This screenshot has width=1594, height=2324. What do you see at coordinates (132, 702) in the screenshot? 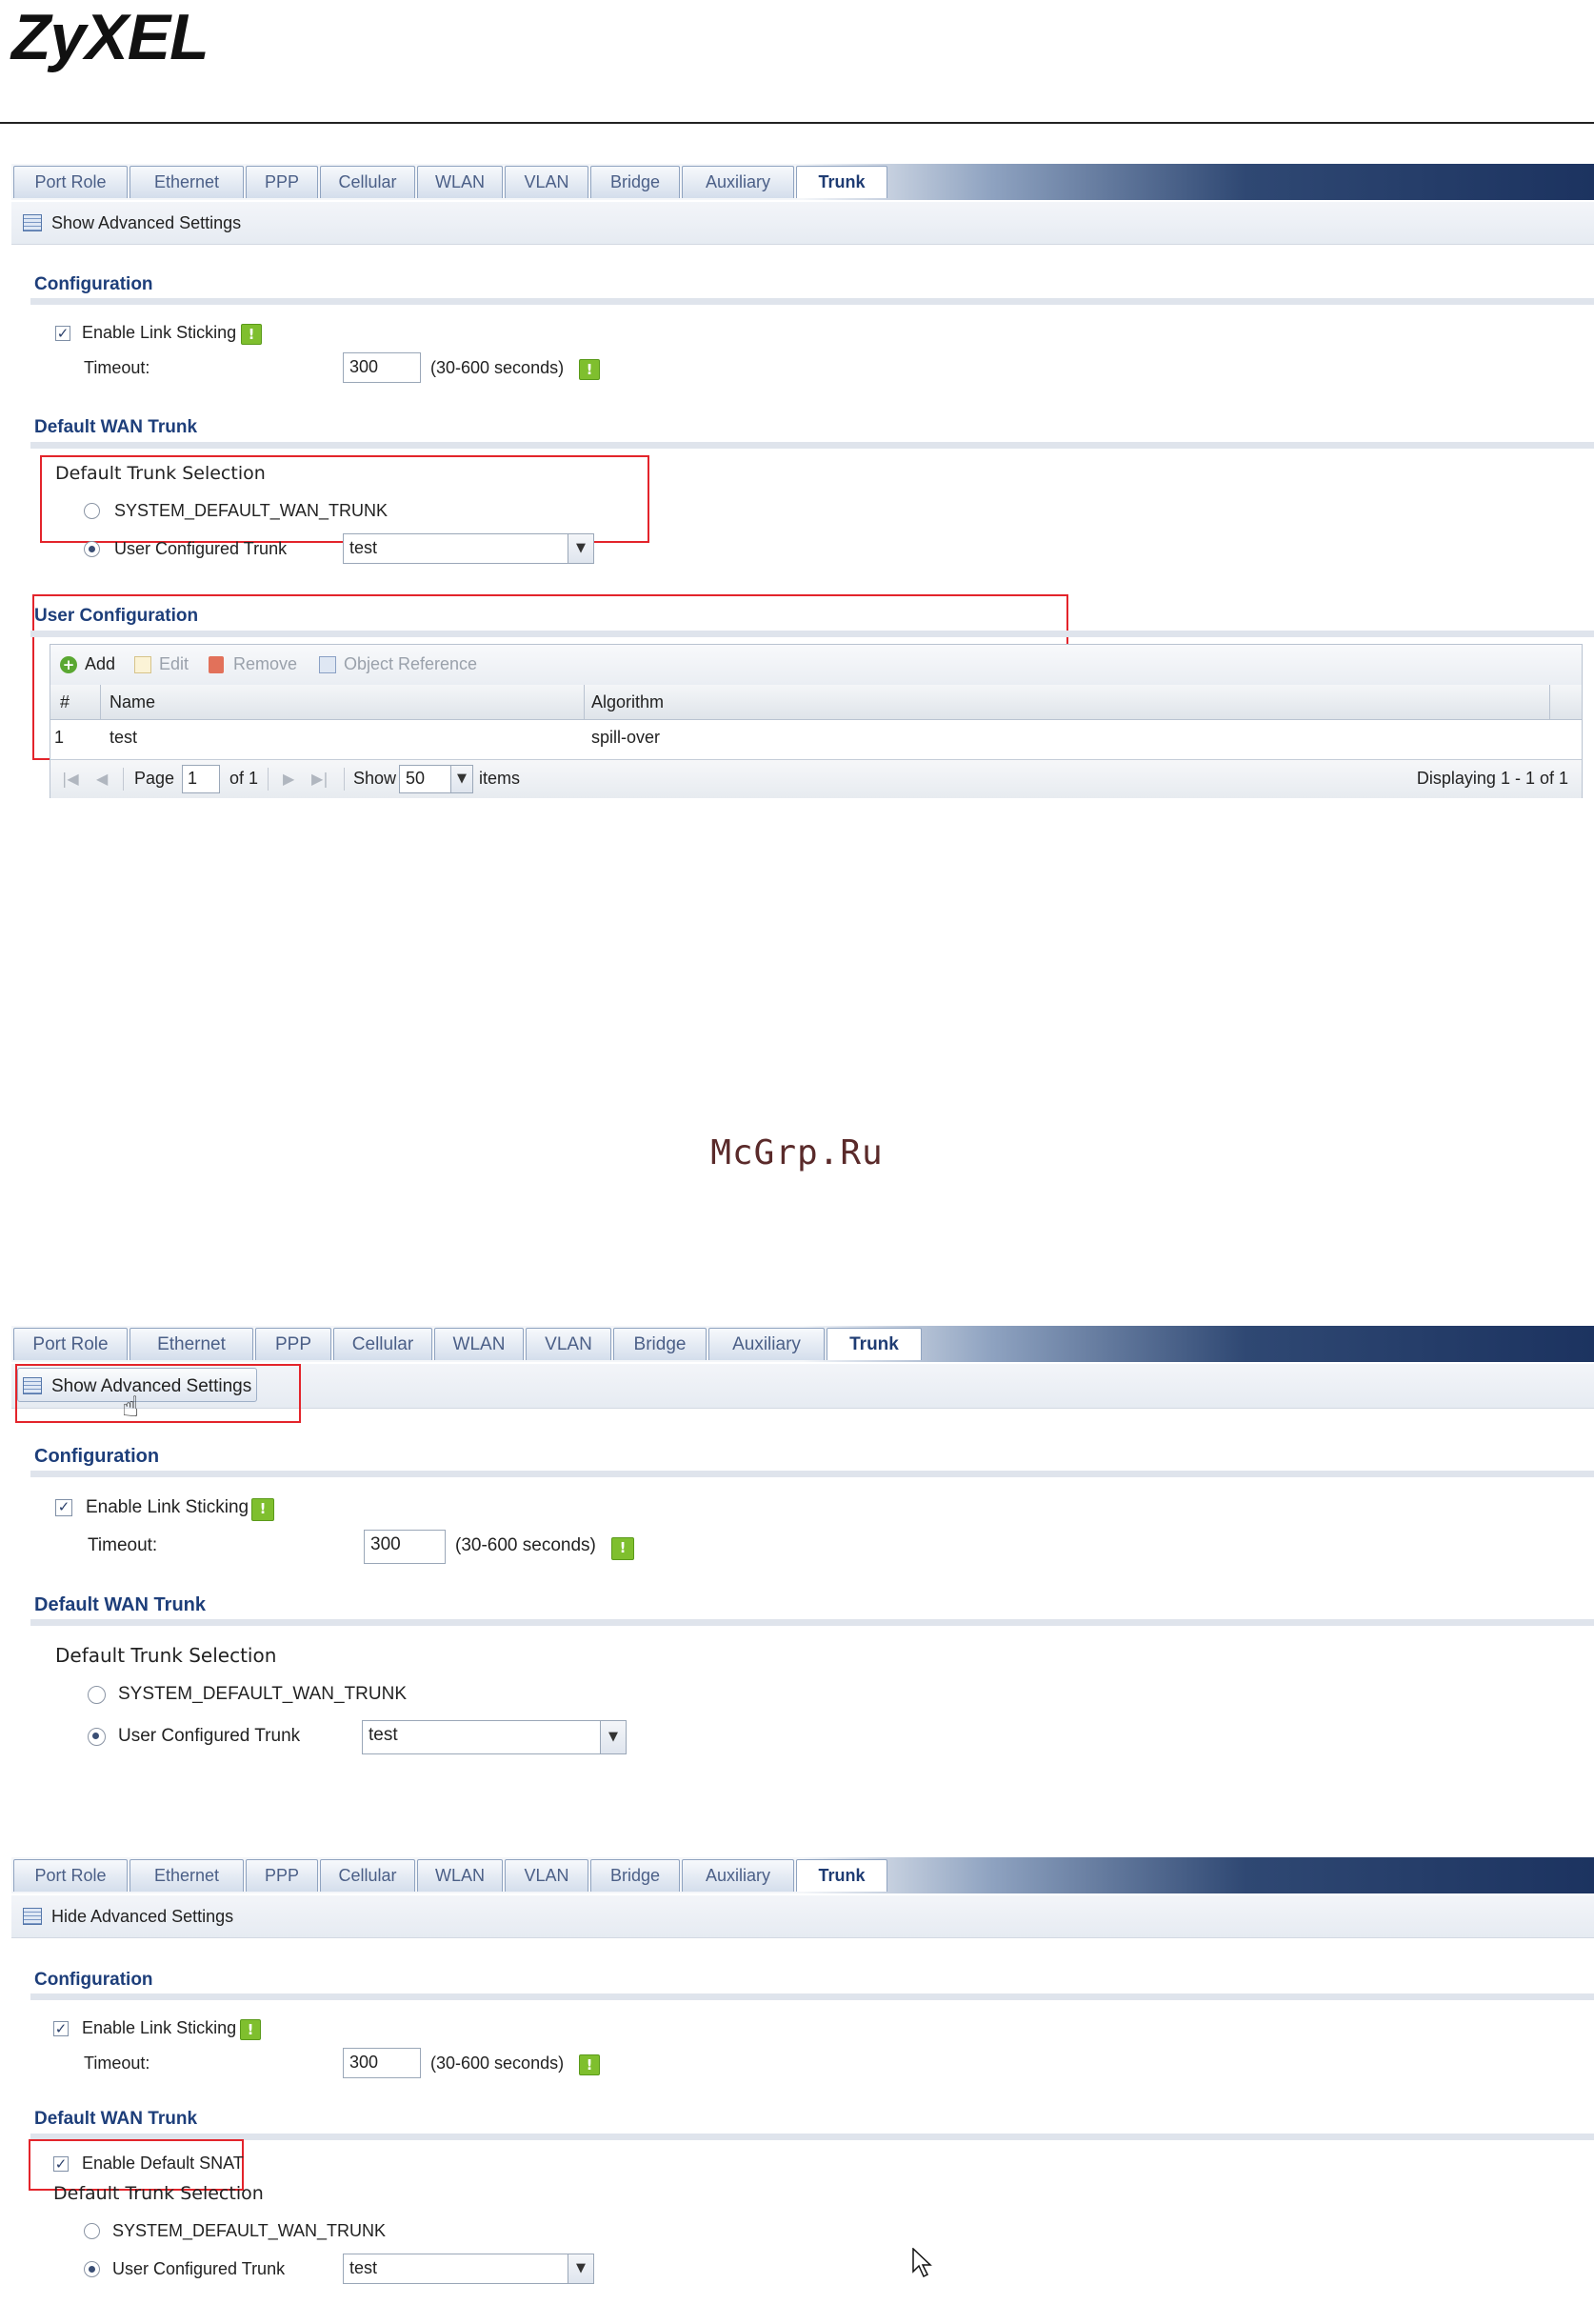
I see `column-header-name: Name` at bounding box center [132, 702].